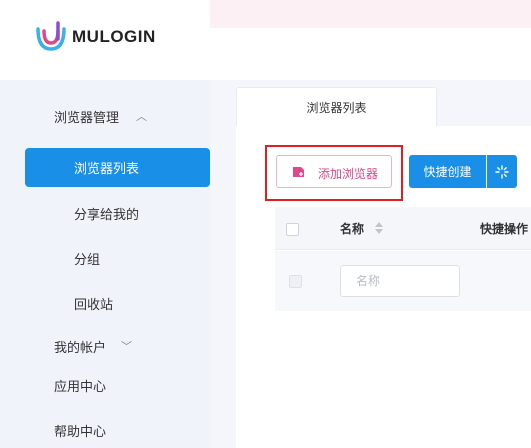 The image size is (531, 448). What do you see at coordinates (141, 117) in the screenshot?
I see `chevron-up-icon: ︿` at bounding box center [141, 117].